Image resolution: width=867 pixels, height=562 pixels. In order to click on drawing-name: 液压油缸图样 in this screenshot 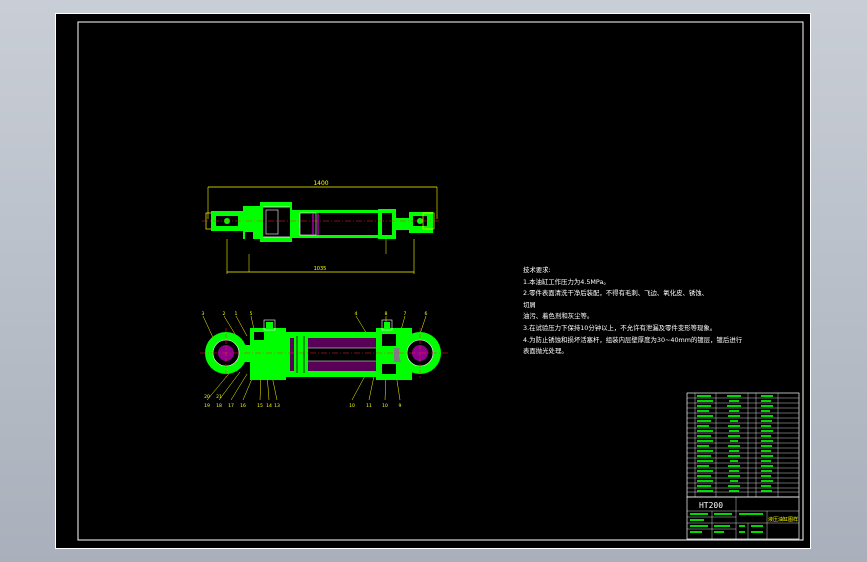, I will do `click(783, 519)`.